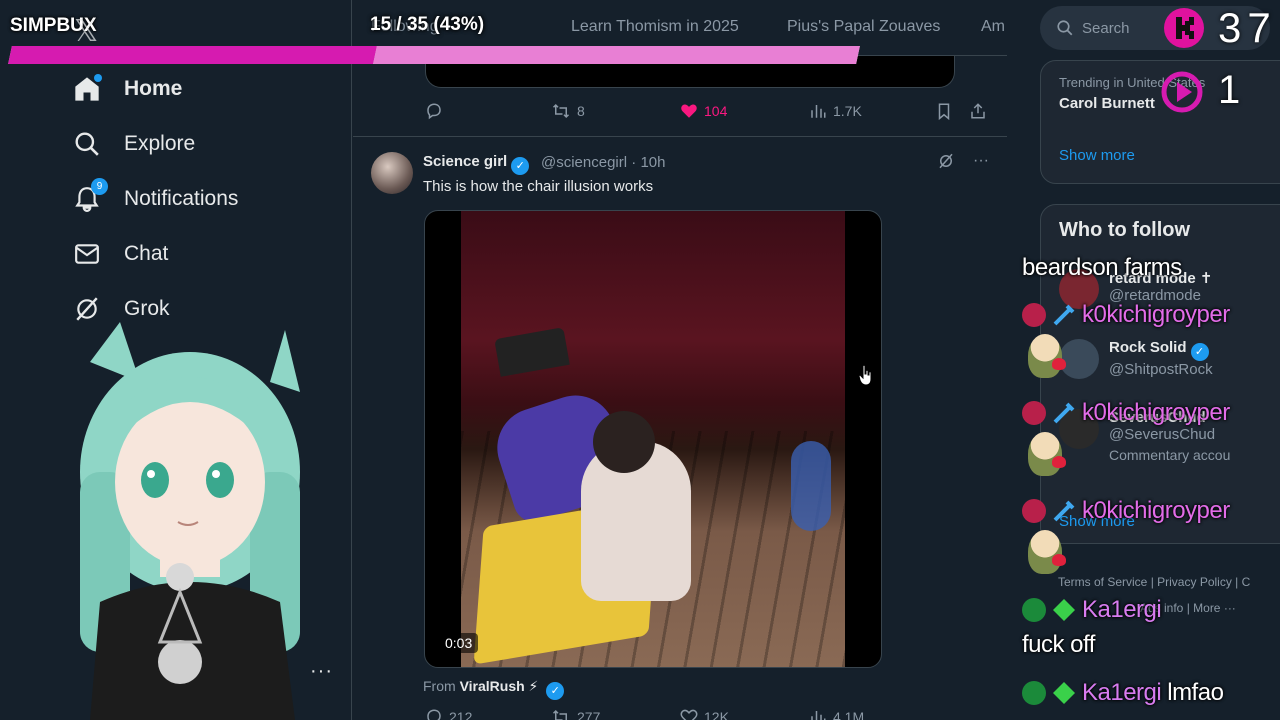  Describe the element at coordinates (652, 162) in the screenshot. I see `tweet-time: 10h` at that location.